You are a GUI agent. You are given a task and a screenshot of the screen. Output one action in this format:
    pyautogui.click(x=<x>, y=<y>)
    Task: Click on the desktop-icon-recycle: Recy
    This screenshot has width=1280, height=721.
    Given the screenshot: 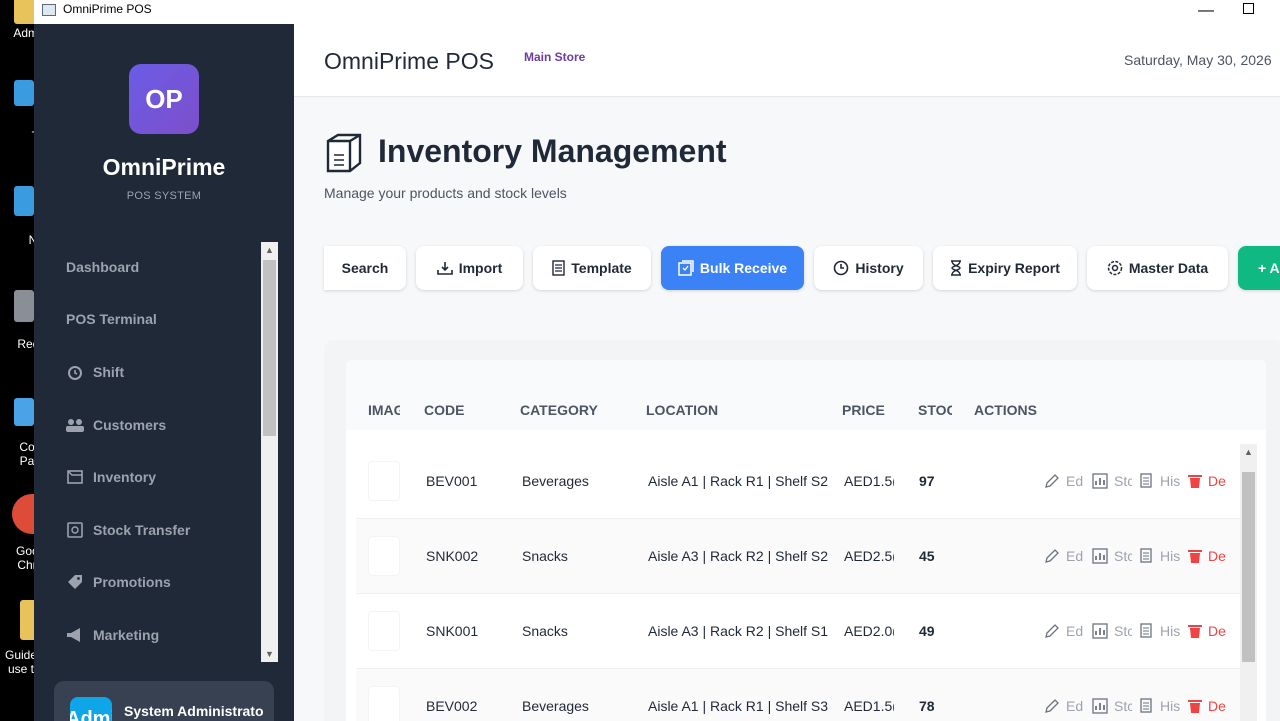 What is the action you would take?
    pyautogui.click(x=17, y=335)
    